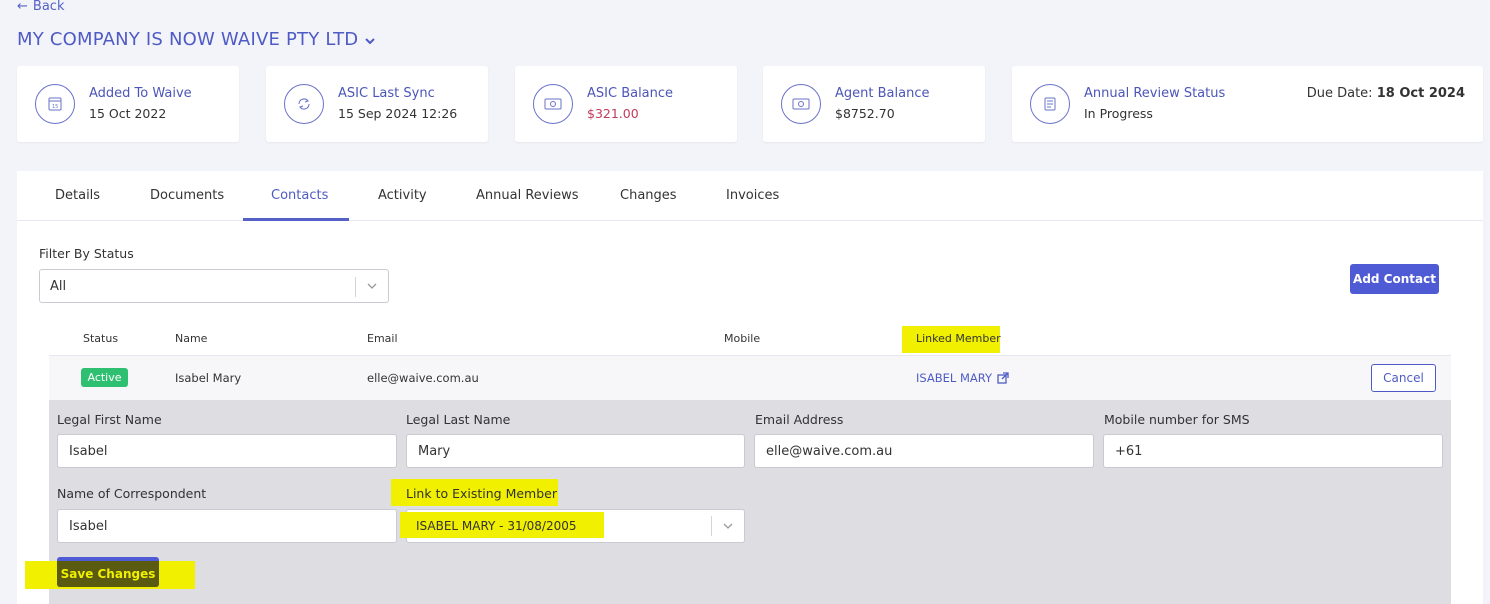  Describe the element at coordinates (208, 378) in the screenshot. I see `contact-name: Isabel Mary` at that location.